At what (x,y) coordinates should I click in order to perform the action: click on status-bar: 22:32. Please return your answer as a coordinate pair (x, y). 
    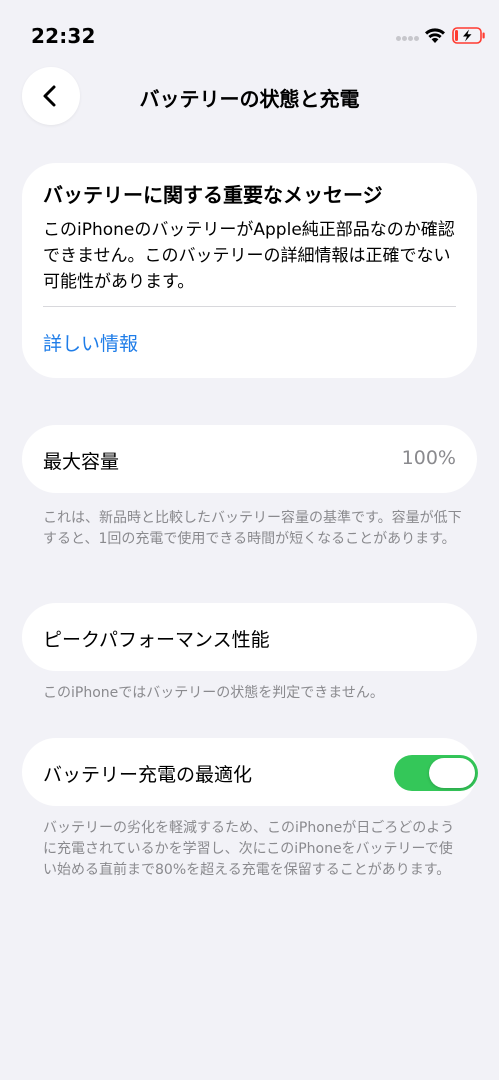
    Looking at the image, I should click on (249, 28).